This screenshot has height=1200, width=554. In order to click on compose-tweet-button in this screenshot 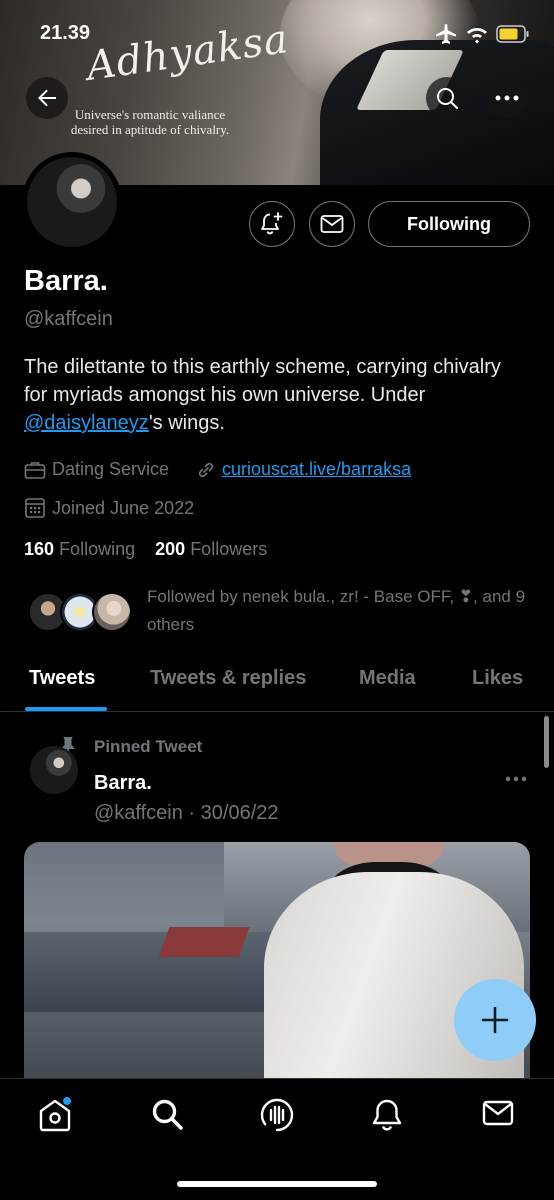, I will do `click(495, 1020)`.